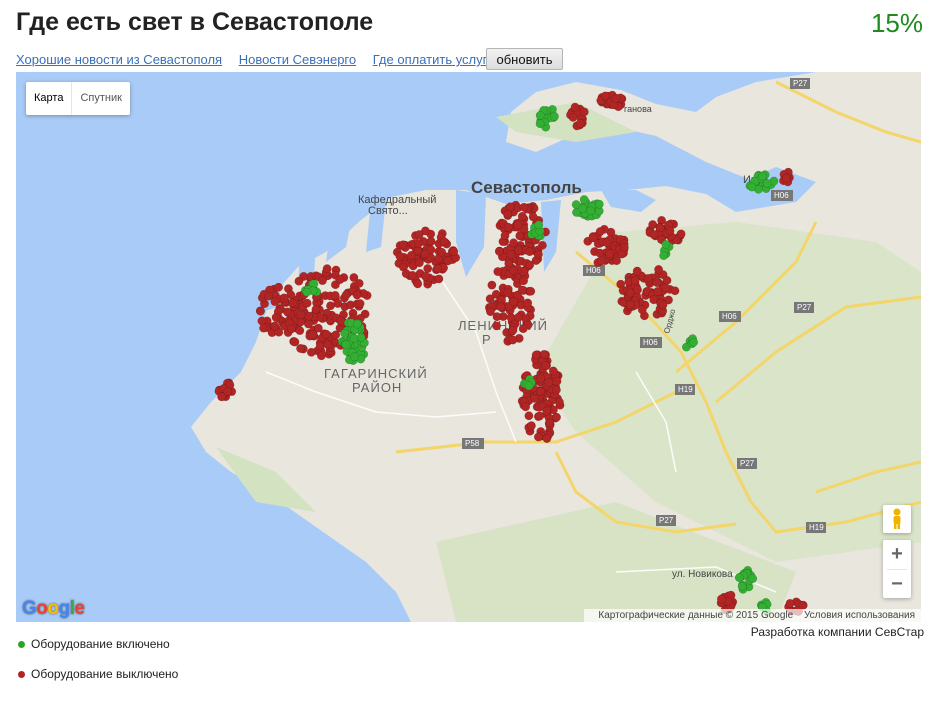 This screenshot has width=943, height=706. Describe the element at coordinates (859, 615) in the screenshot. I see `terms-link: Условия использования` at that location.